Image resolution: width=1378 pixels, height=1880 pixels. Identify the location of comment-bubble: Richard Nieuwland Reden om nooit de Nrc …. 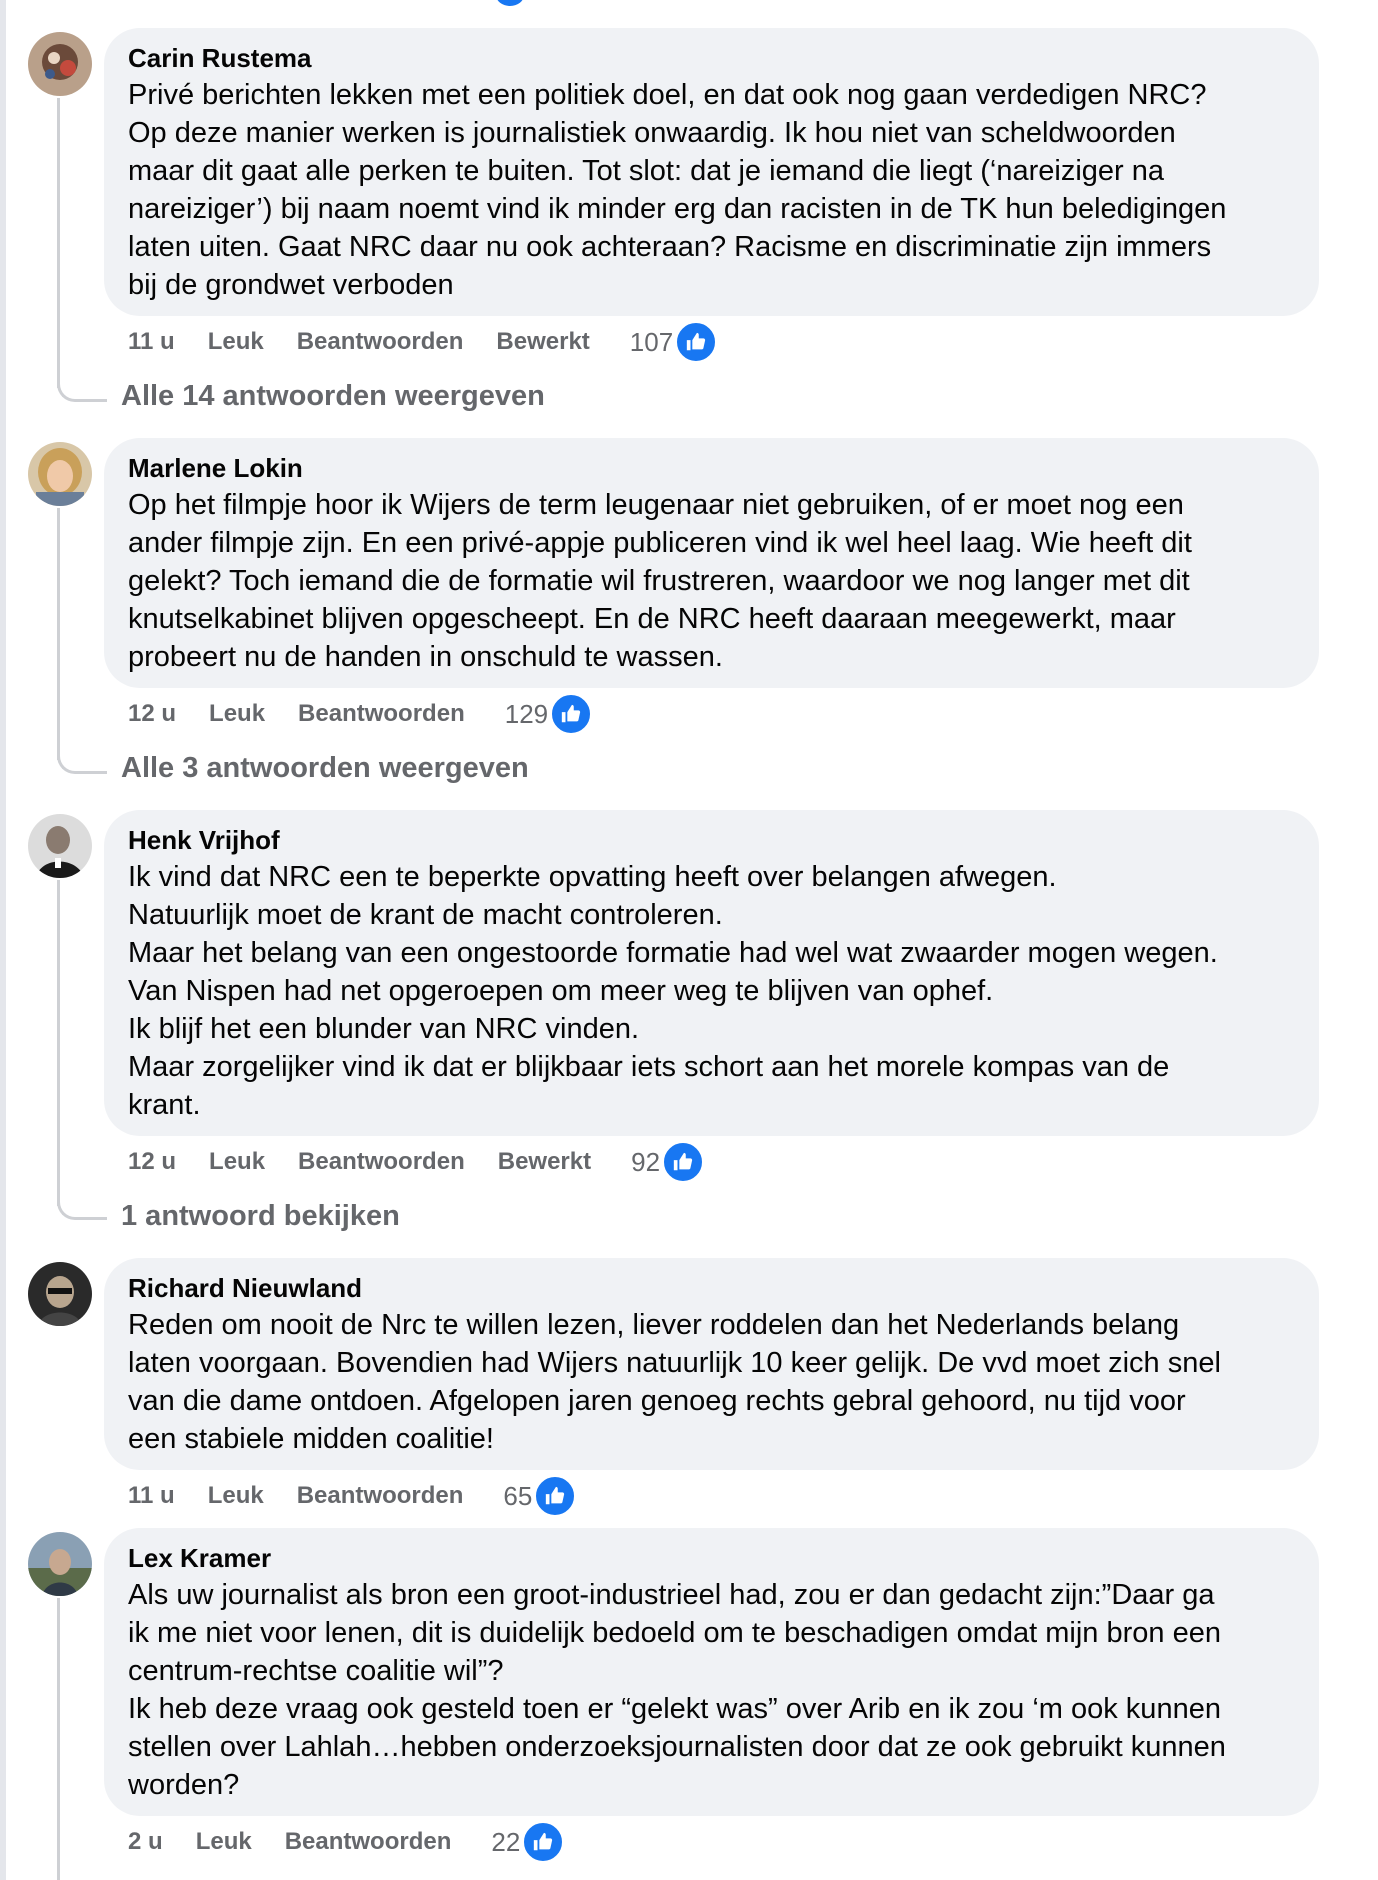
(711, 1364).